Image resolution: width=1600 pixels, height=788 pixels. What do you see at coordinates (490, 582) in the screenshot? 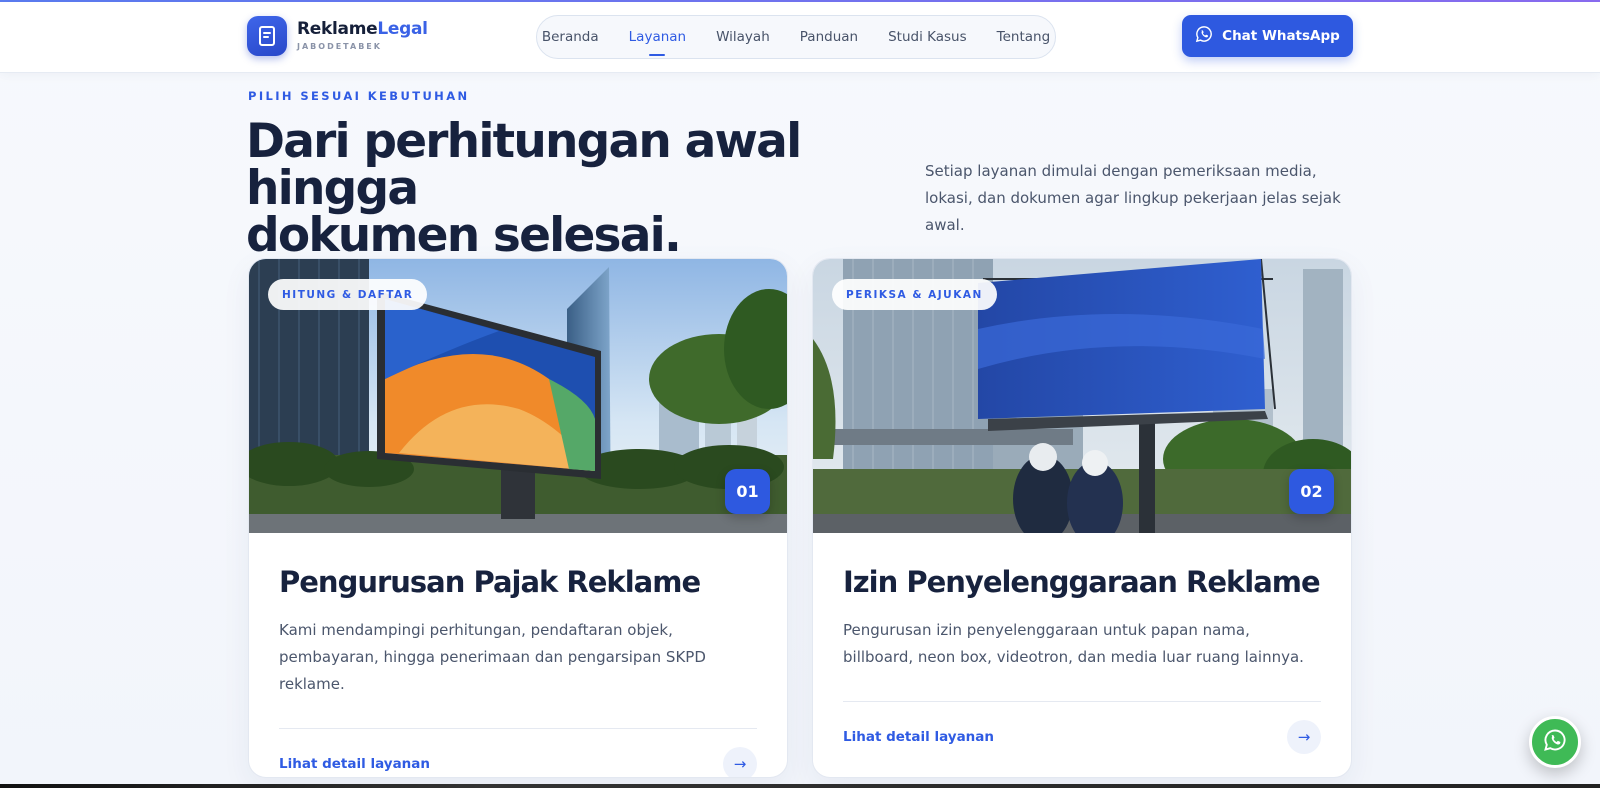
I see `service-title: Pengurusan Pajak Reklame` at bounding box center [490, 582].